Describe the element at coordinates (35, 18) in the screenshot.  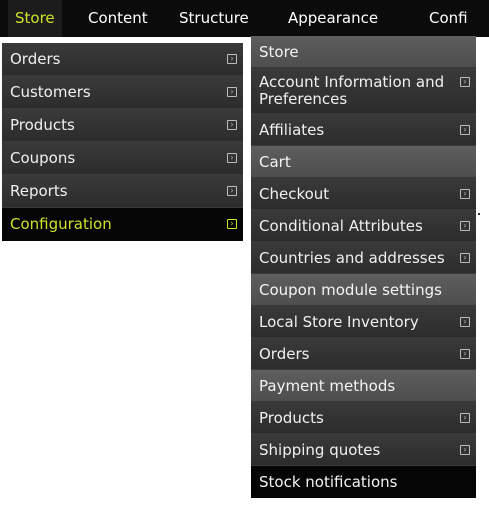
I see `top-nav-store: Store` at that location.